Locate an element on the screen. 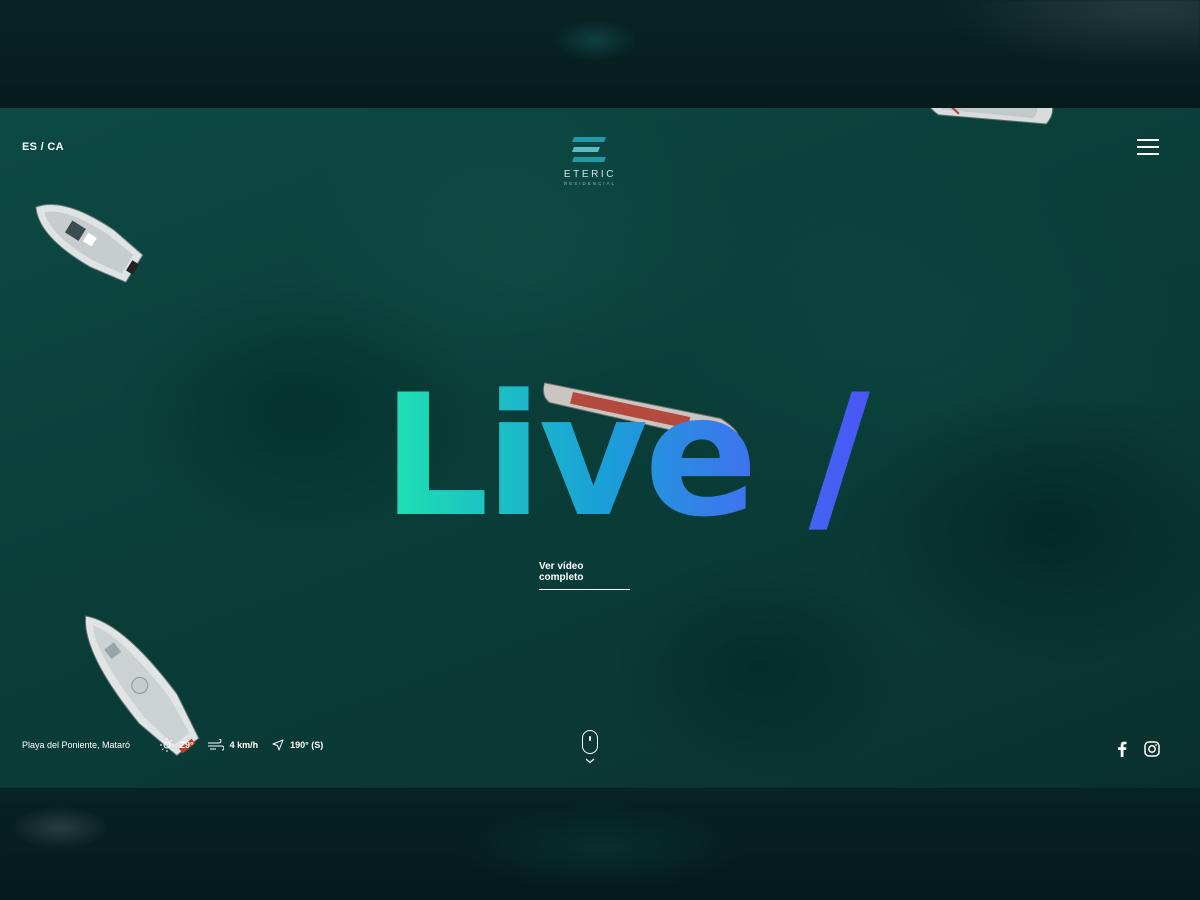 This screenshot has width=1200, height=900. weather-info: 29° 4 km/h 190° (S) is located at coordinates (248, 745).